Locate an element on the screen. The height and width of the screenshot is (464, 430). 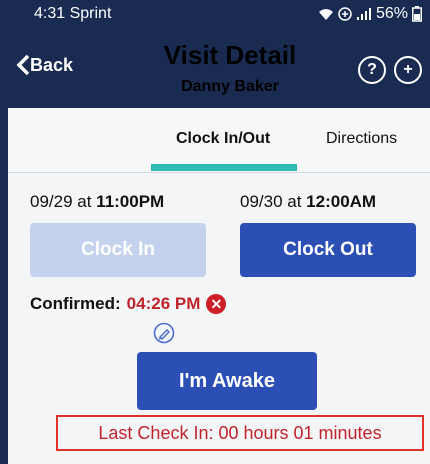
question-mark-icon: ? is located at coordinates (372, 69).